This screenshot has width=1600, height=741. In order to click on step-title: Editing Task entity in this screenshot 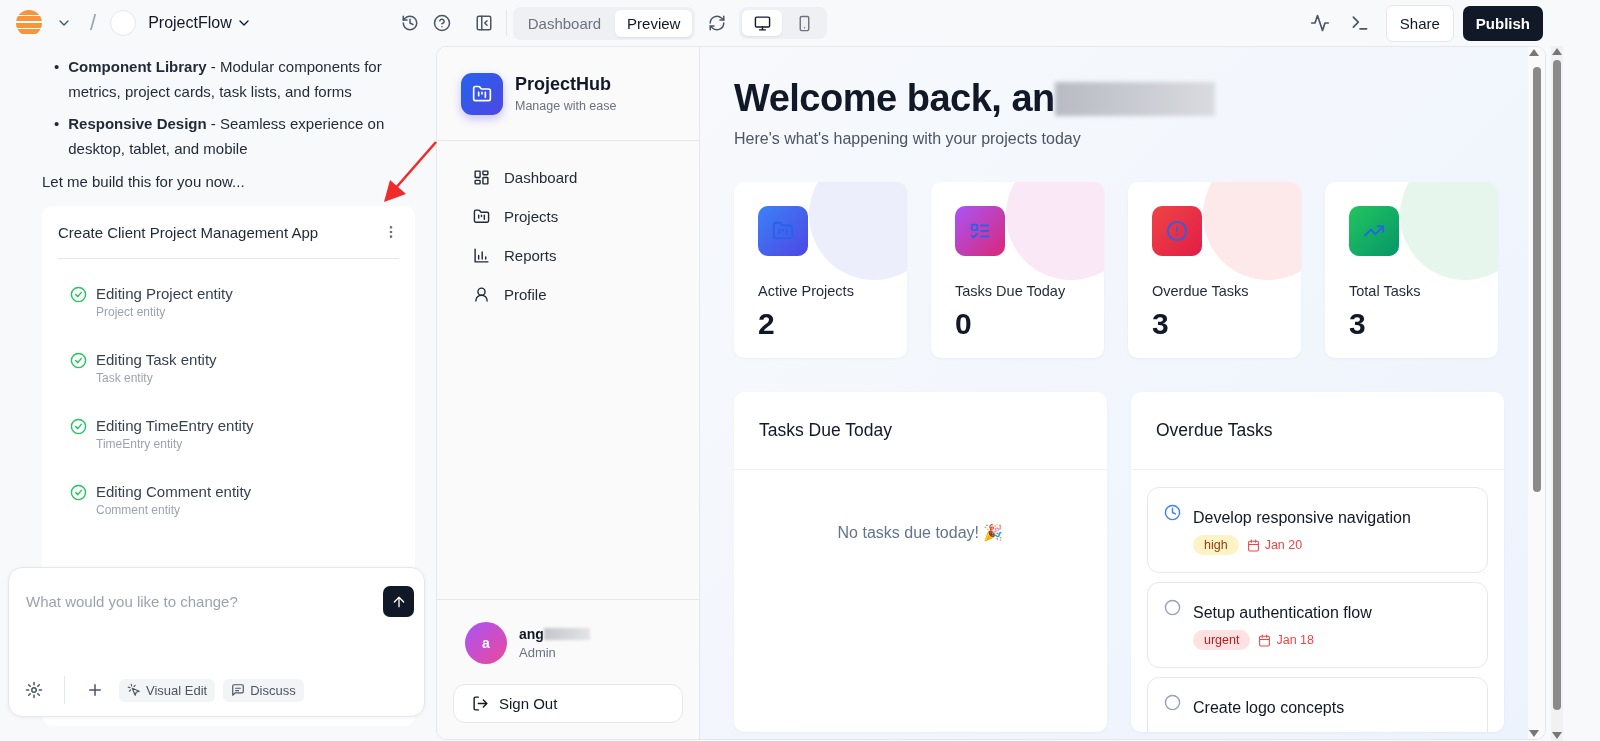, I will do `click(156, 359)`.